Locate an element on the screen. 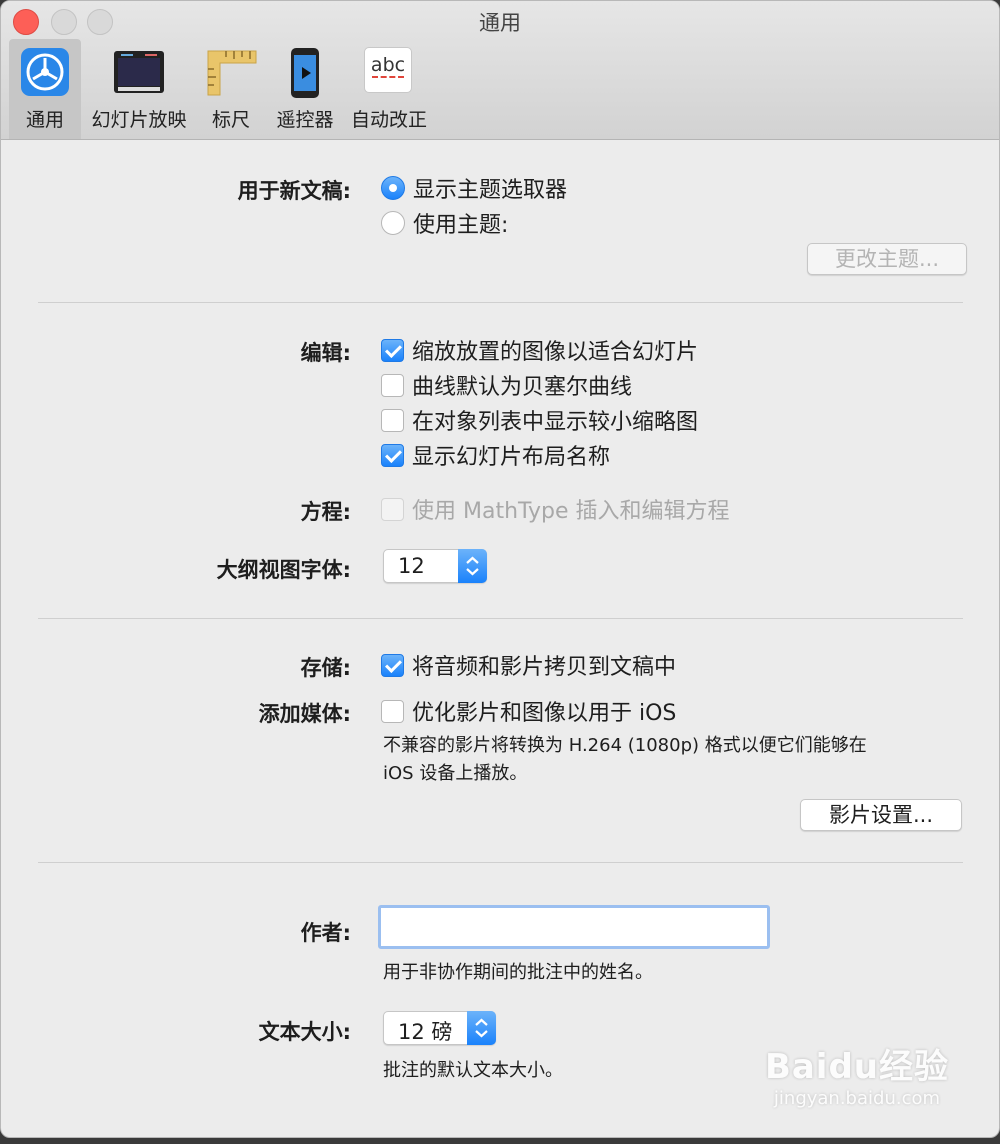  text-size-popup: 12 磅 is located at coordinates (439, 1028).